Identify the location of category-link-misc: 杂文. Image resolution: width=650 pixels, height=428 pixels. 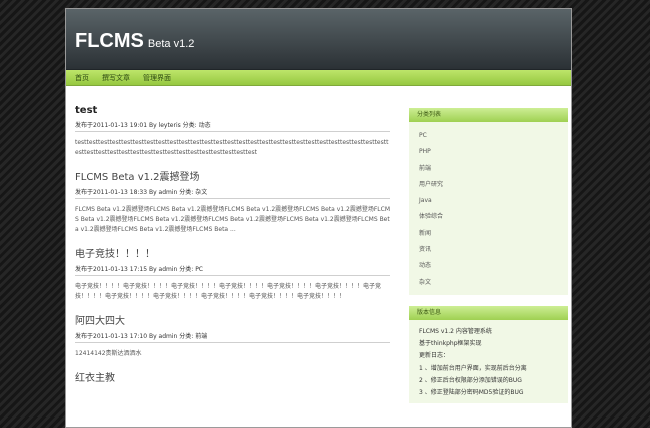
(488, 283).